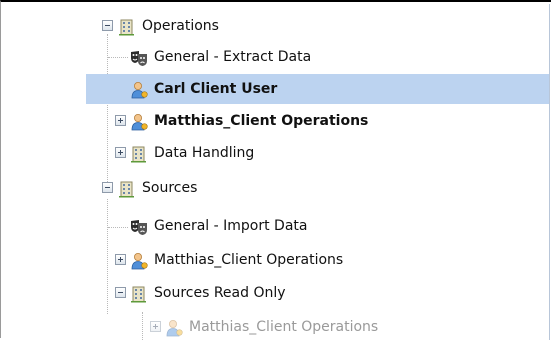  I want to click on tree-node-label: Carl Client User, so click(216, 89).